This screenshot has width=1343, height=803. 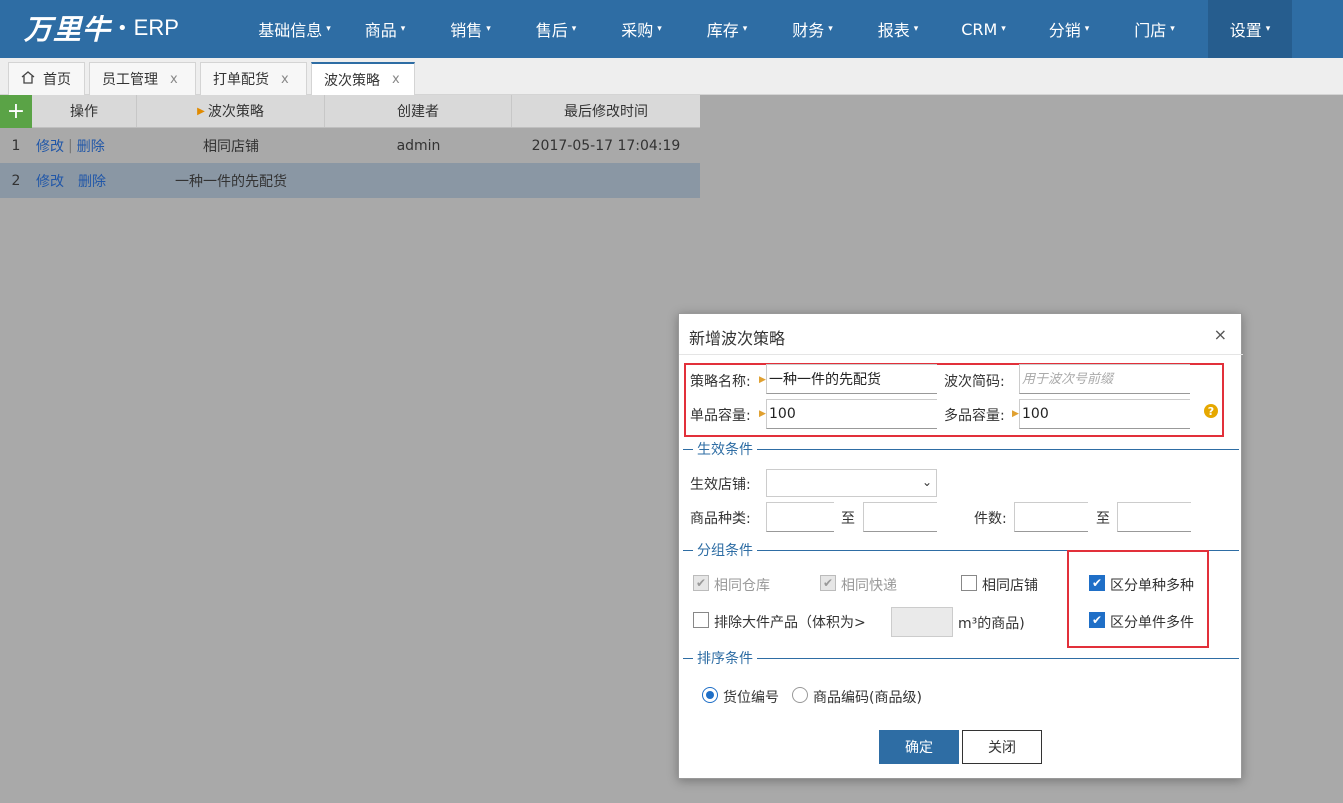 I want to click on help-icon: ?, so click(x=1211, y=411).